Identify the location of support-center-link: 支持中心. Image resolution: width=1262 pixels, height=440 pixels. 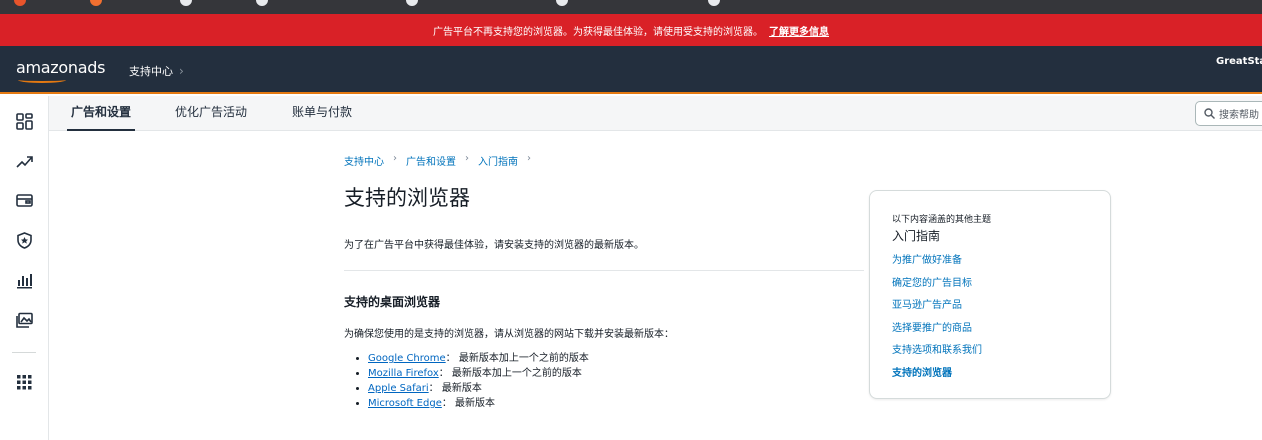
(151, 71).